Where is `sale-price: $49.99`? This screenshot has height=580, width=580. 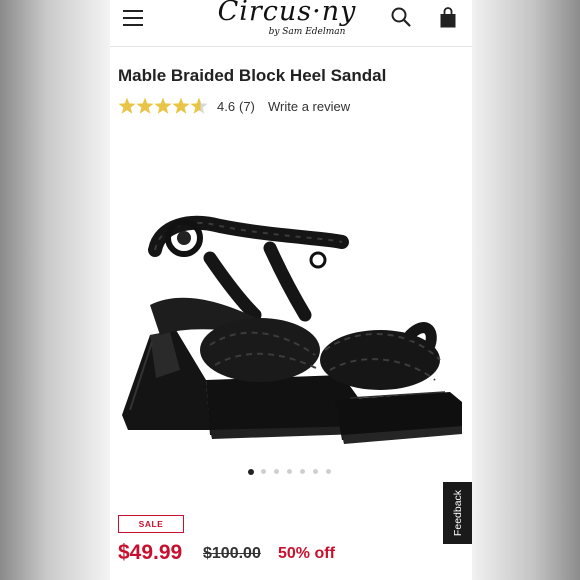 sale-price: $49.99 is located at coordinates (150, 552).